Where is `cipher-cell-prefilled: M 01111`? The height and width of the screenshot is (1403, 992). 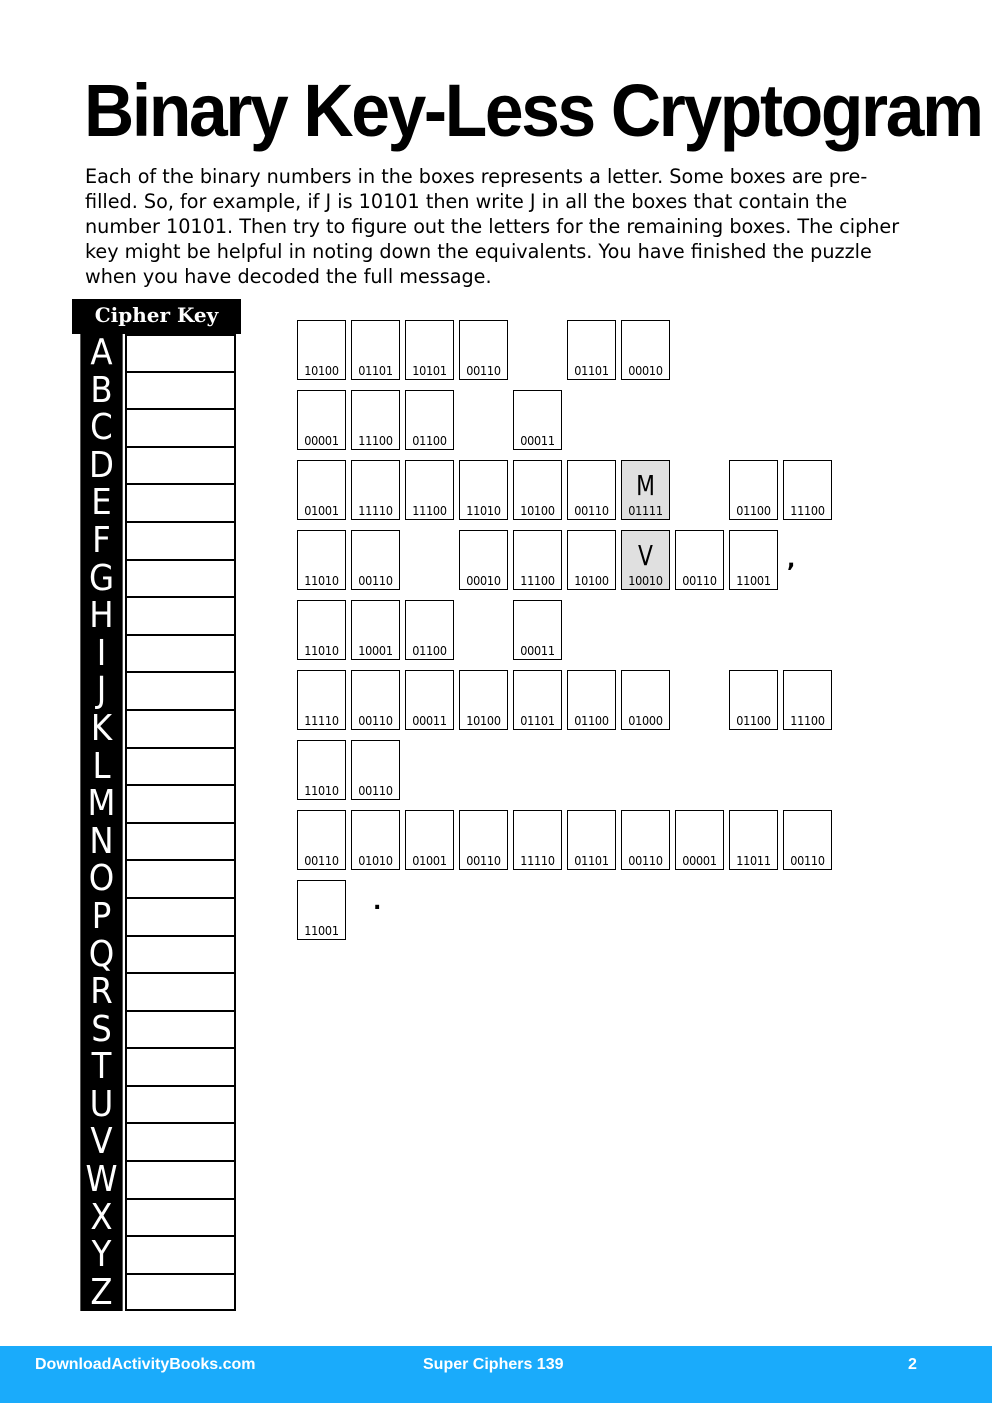
cipher-cell-prefilled: M 01111 is located at coordinates (645, 490).